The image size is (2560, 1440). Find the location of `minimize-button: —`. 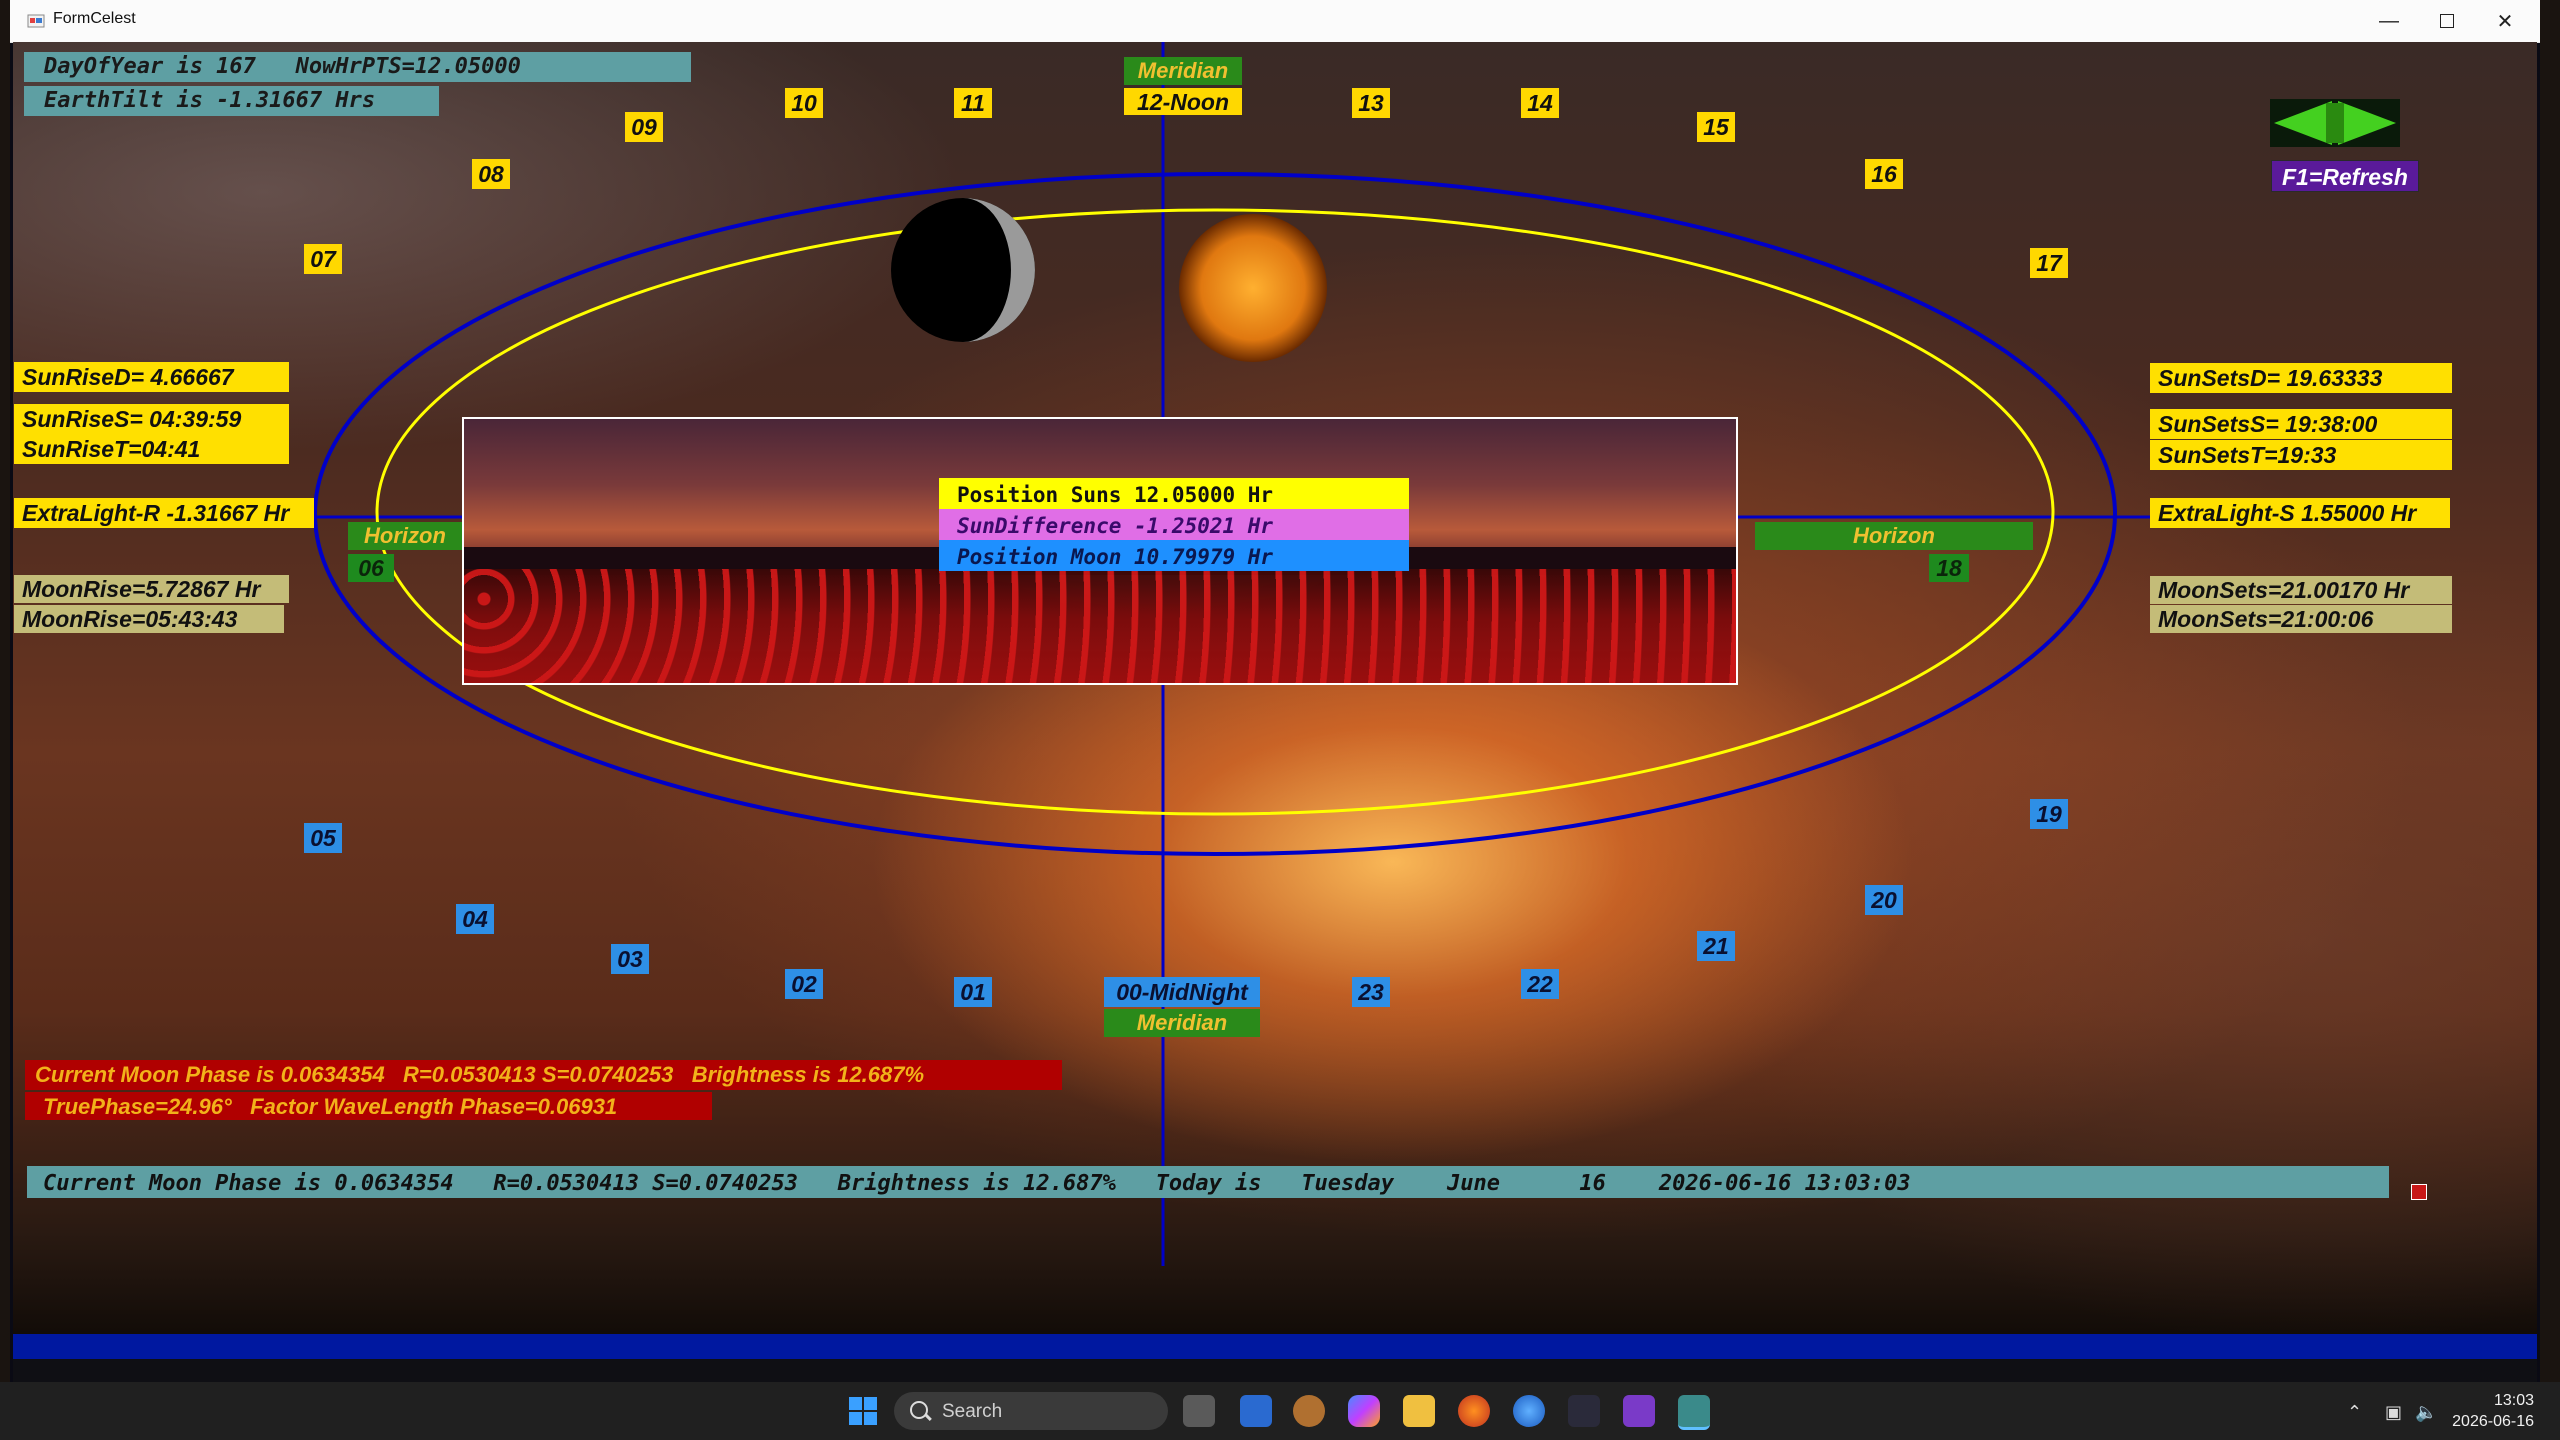

minimize-button: — is located at coordinates (2389, 21).